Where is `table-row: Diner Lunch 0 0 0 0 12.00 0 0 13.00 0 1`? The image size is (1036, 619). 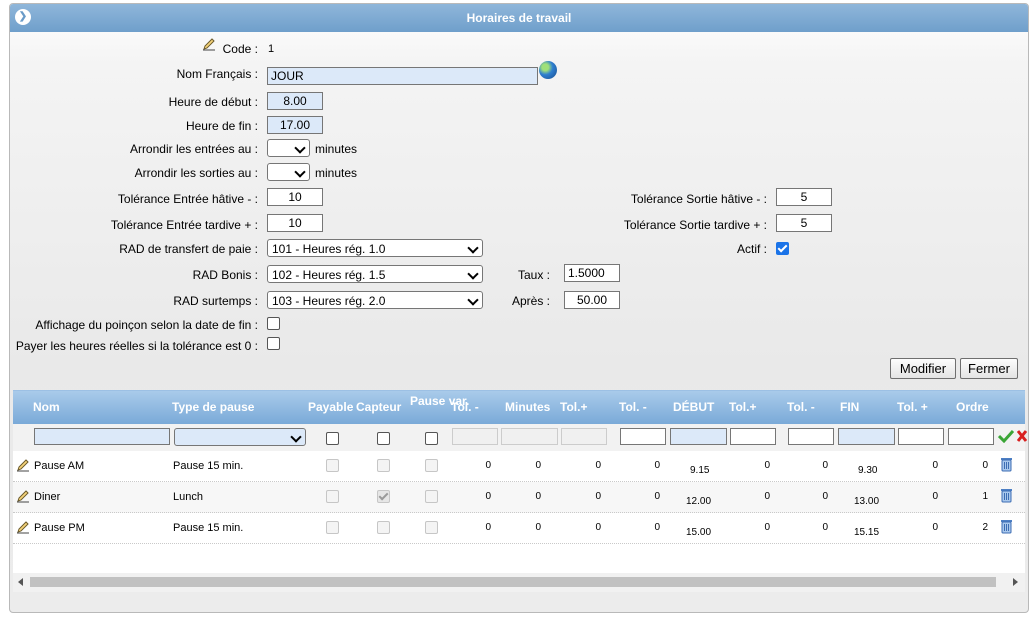 table-row: Diner Lunch 0 0 0 0 12.00 0 0 13.00 0 1 is located at coordinates (519, 497).